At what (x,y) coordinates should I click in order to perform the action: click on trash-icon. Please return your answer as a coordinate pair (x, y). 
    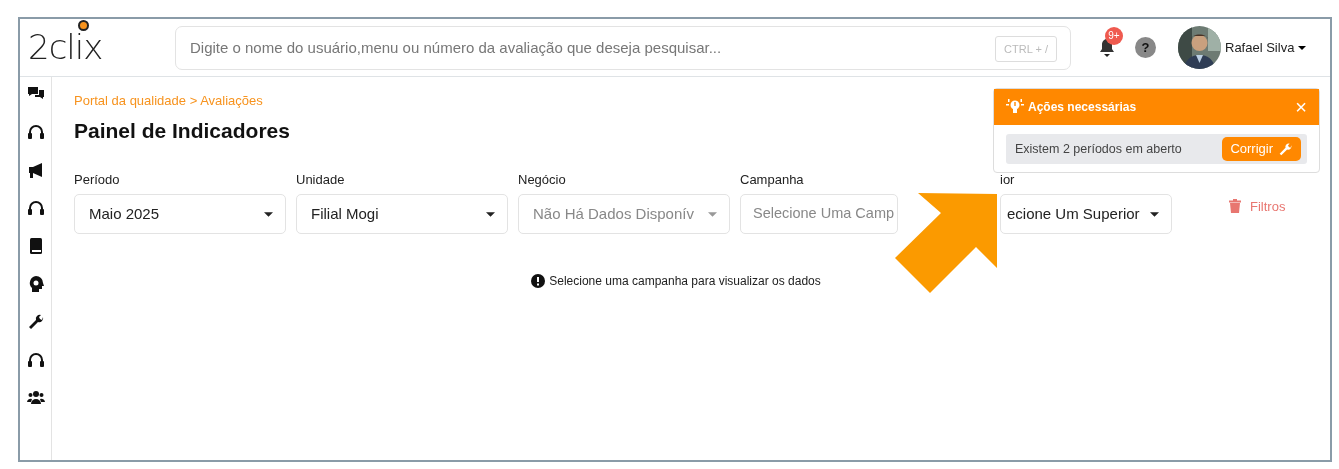
    Looking at the image, I should click on (1235, 206).